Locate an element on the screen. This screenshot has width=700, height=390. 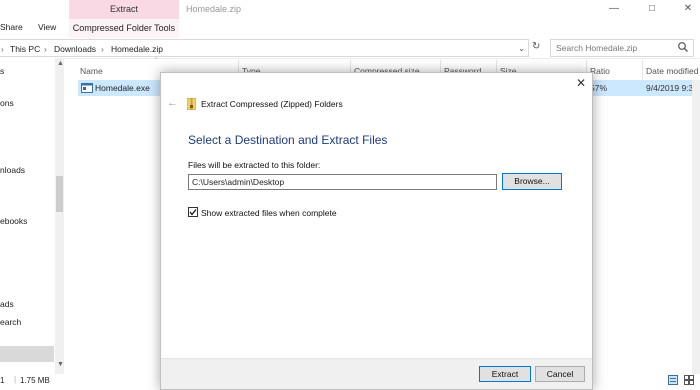
navigation-pane: s ons nloads ebooks ads earch is located at coordinates (31, 216).